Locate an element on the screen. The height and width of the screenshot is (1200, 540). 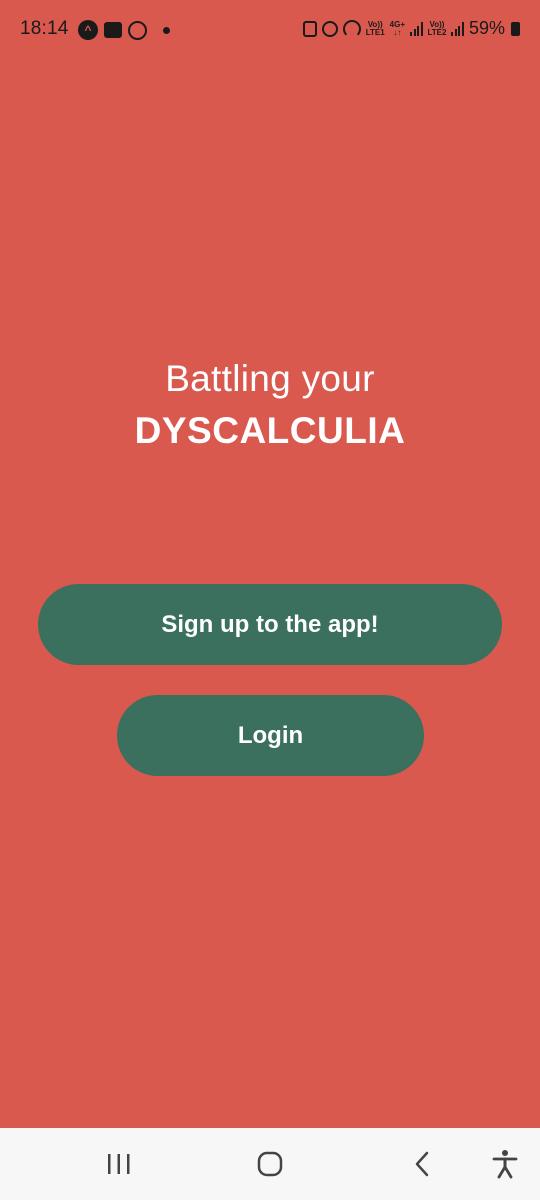
clock: 18:14 is located at coordinates (44, 28).